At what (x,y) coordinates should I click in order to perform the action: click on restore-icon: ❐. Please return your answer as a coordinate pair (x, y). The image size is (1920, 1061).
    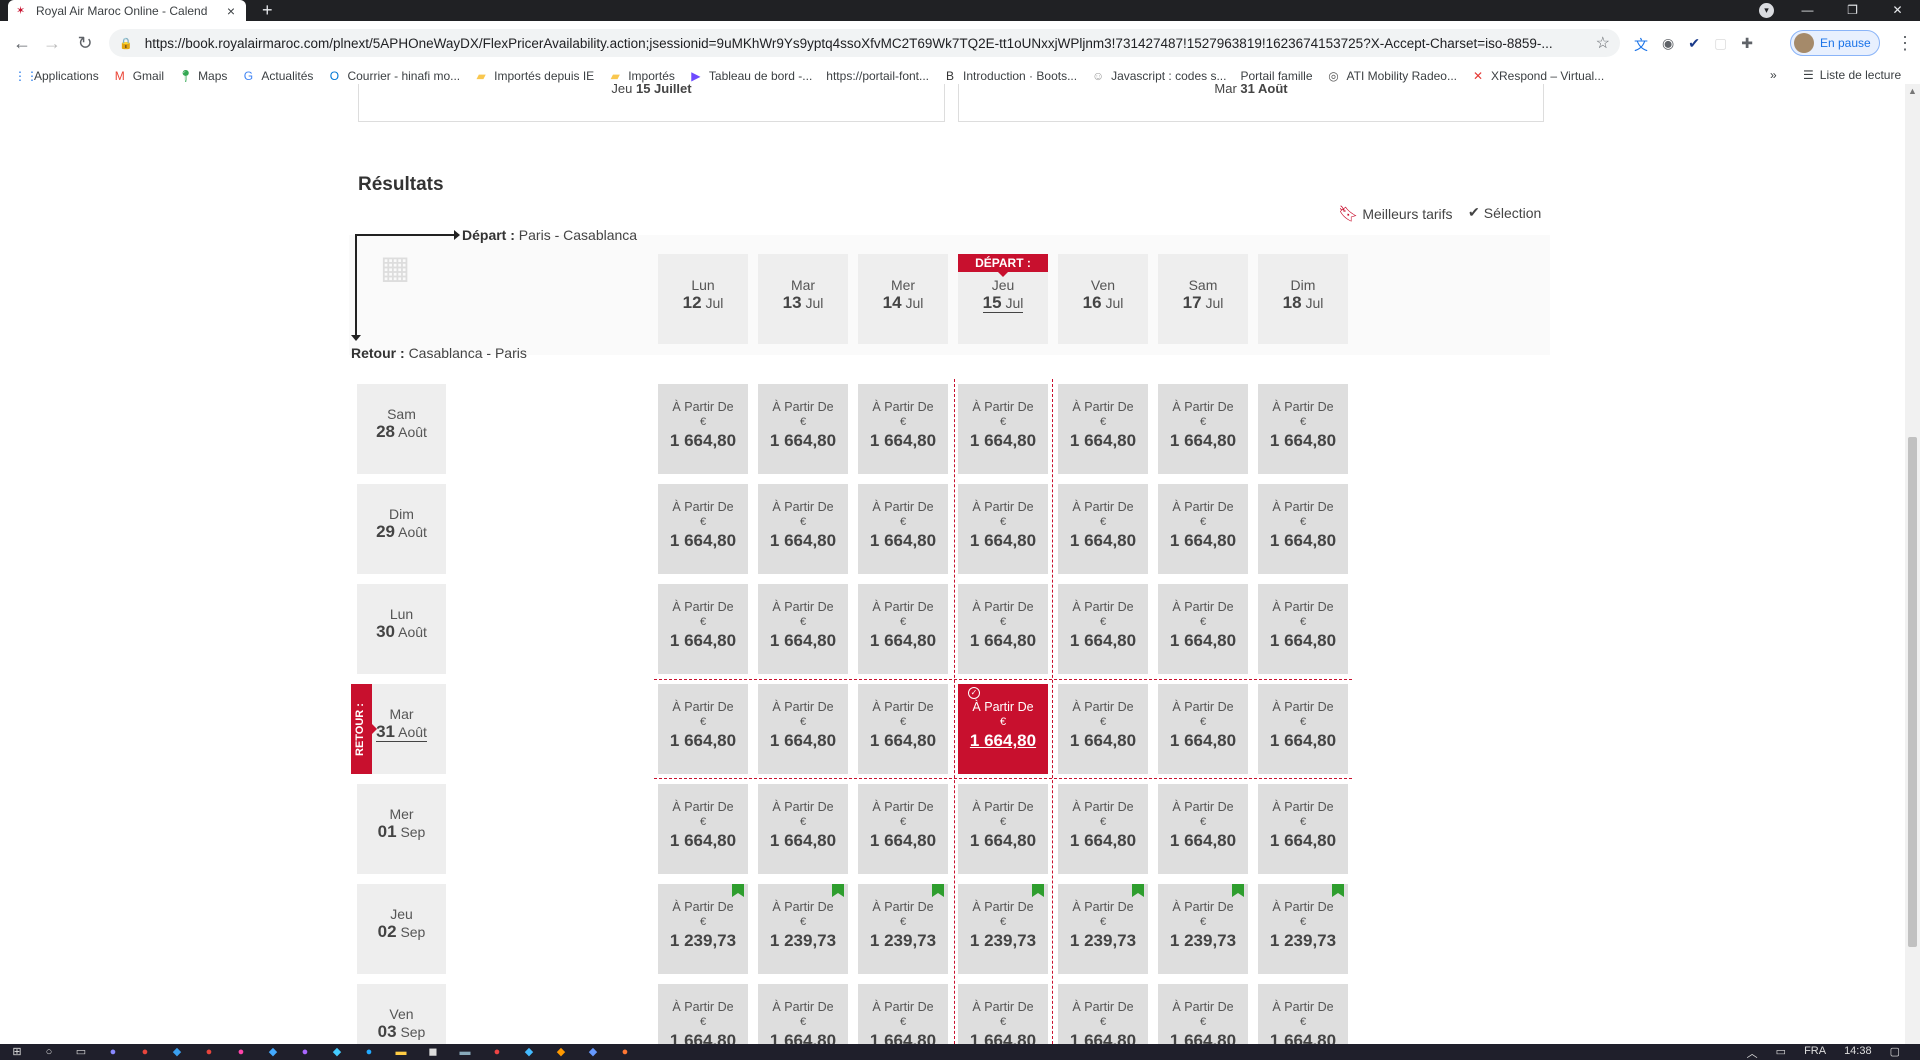
    Looking at the image, I should click on (1852, 10).